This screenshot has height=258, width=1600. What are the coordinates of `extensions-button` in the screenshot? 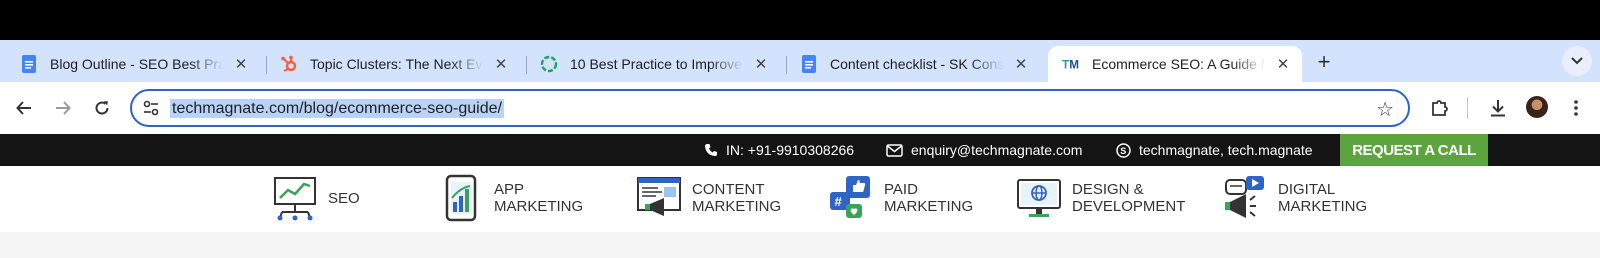 It's located at (1440, 108).